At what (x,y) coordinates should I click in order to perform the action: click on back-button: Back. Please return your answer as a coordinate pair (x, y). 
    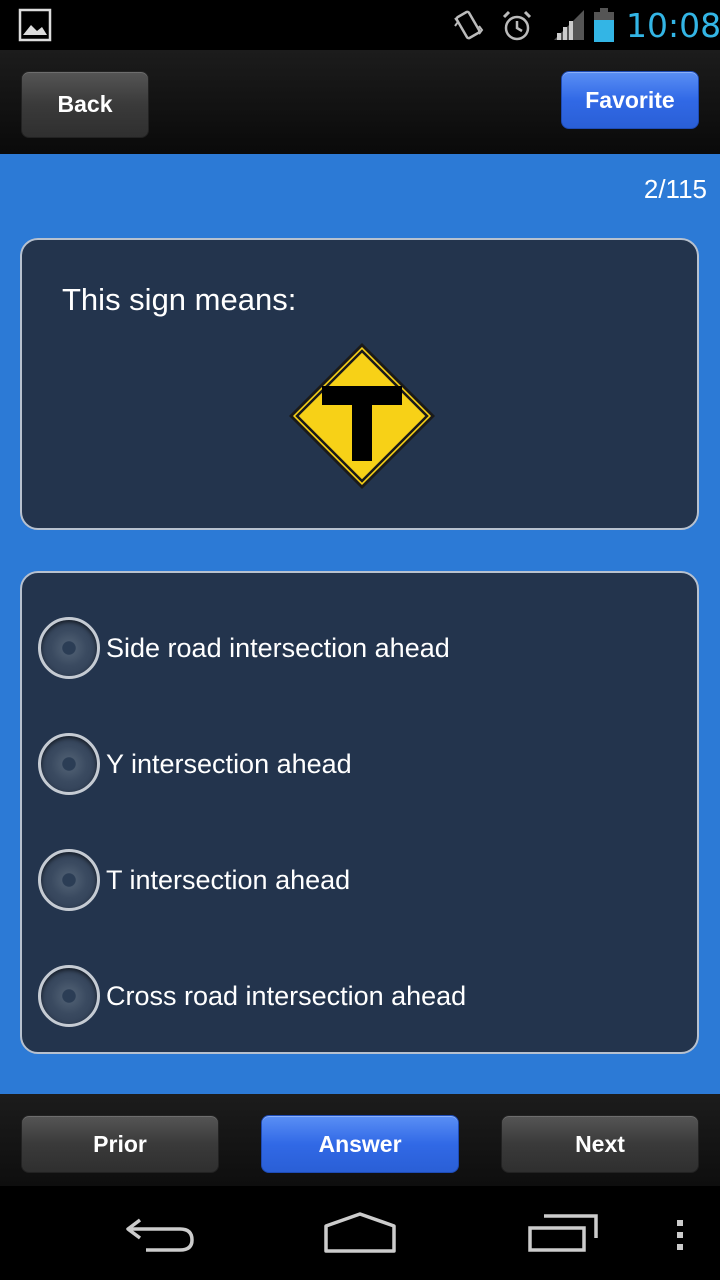
    Looking at the image, I should click on (85, 104).